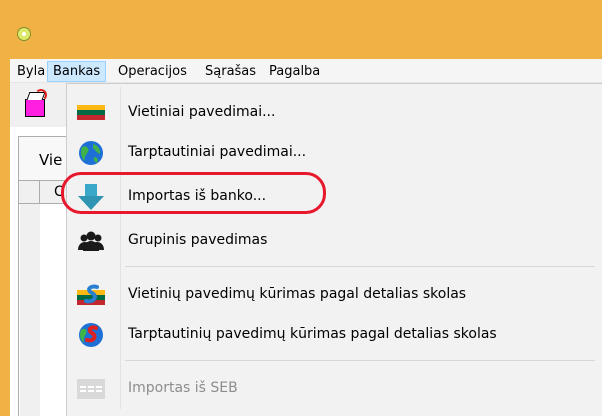 The width and height of the screenshot is (602, 416). What do you see at coordinates (91, 294) in the screenshot?
I see `flag-s-icon` at bounding box center [91, 294].